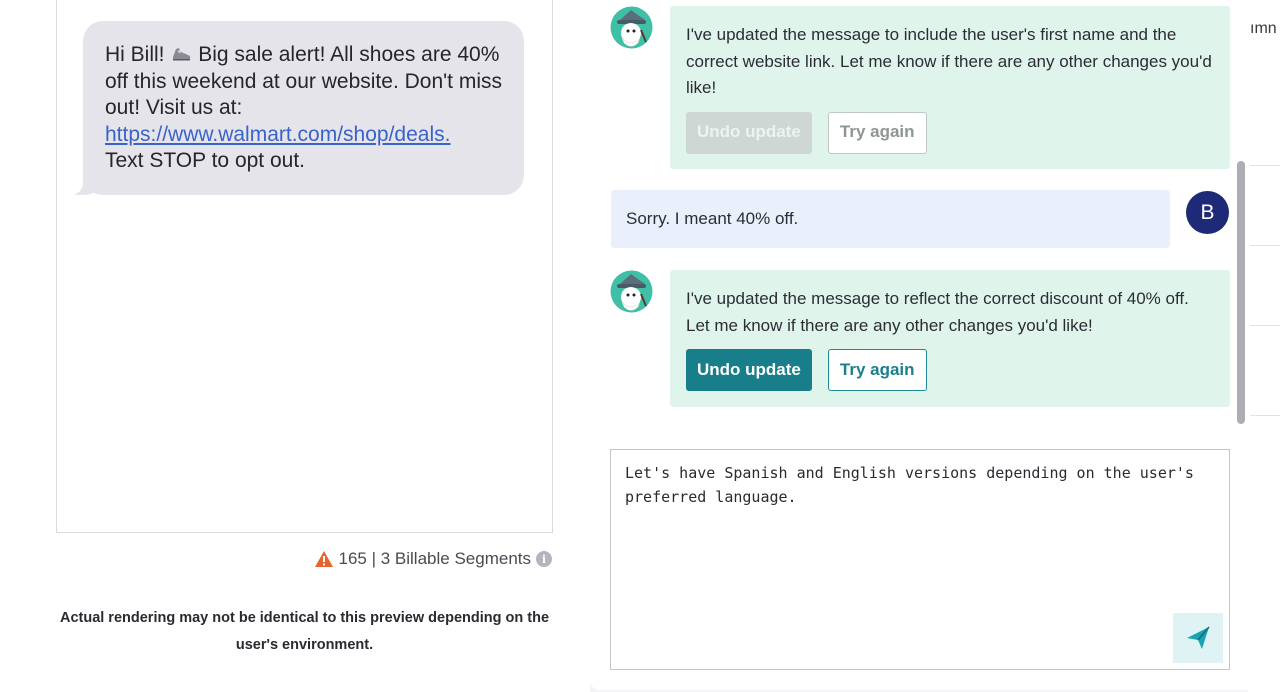  Describe the element at coordinates (712, 218) in the screenshot. I see `user-message-text: Sorry. I meant 40% off.` at that location.